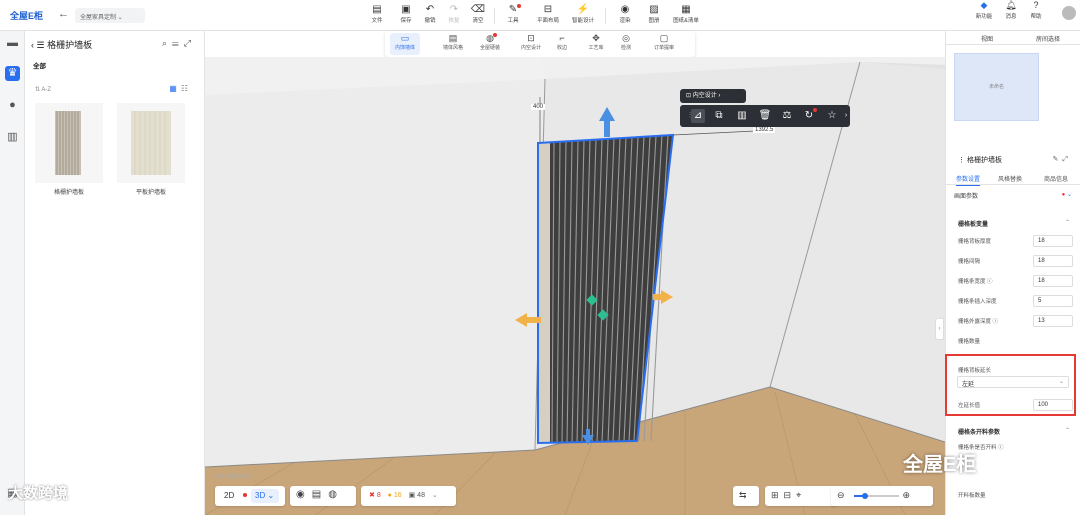 Image resolution: width=1080 pixels, height=515 pixels. What do you see at coordinates (39, 65) in the screenshot?
I see `category-label: 全部` at bounding box center [39, 65].